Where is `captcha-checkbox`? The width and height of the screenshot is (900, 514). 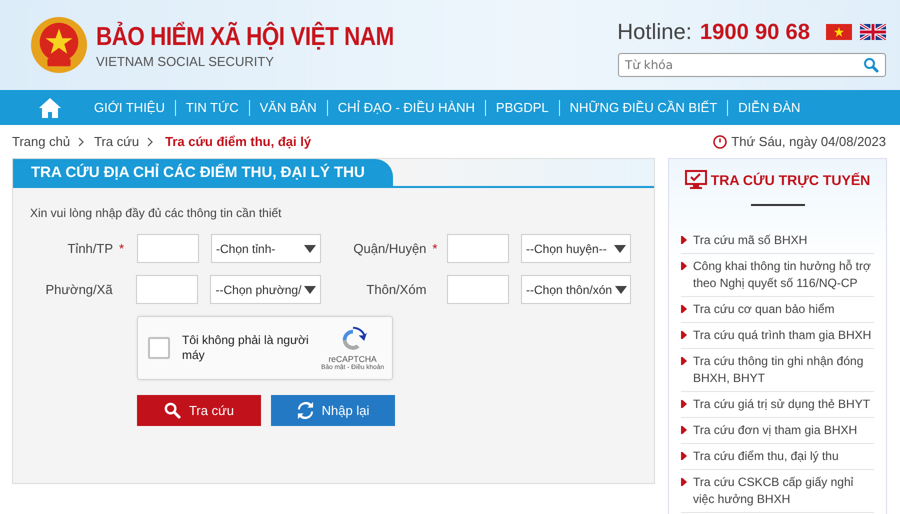 captcha-checkbox is located at coordinates (159, 348).